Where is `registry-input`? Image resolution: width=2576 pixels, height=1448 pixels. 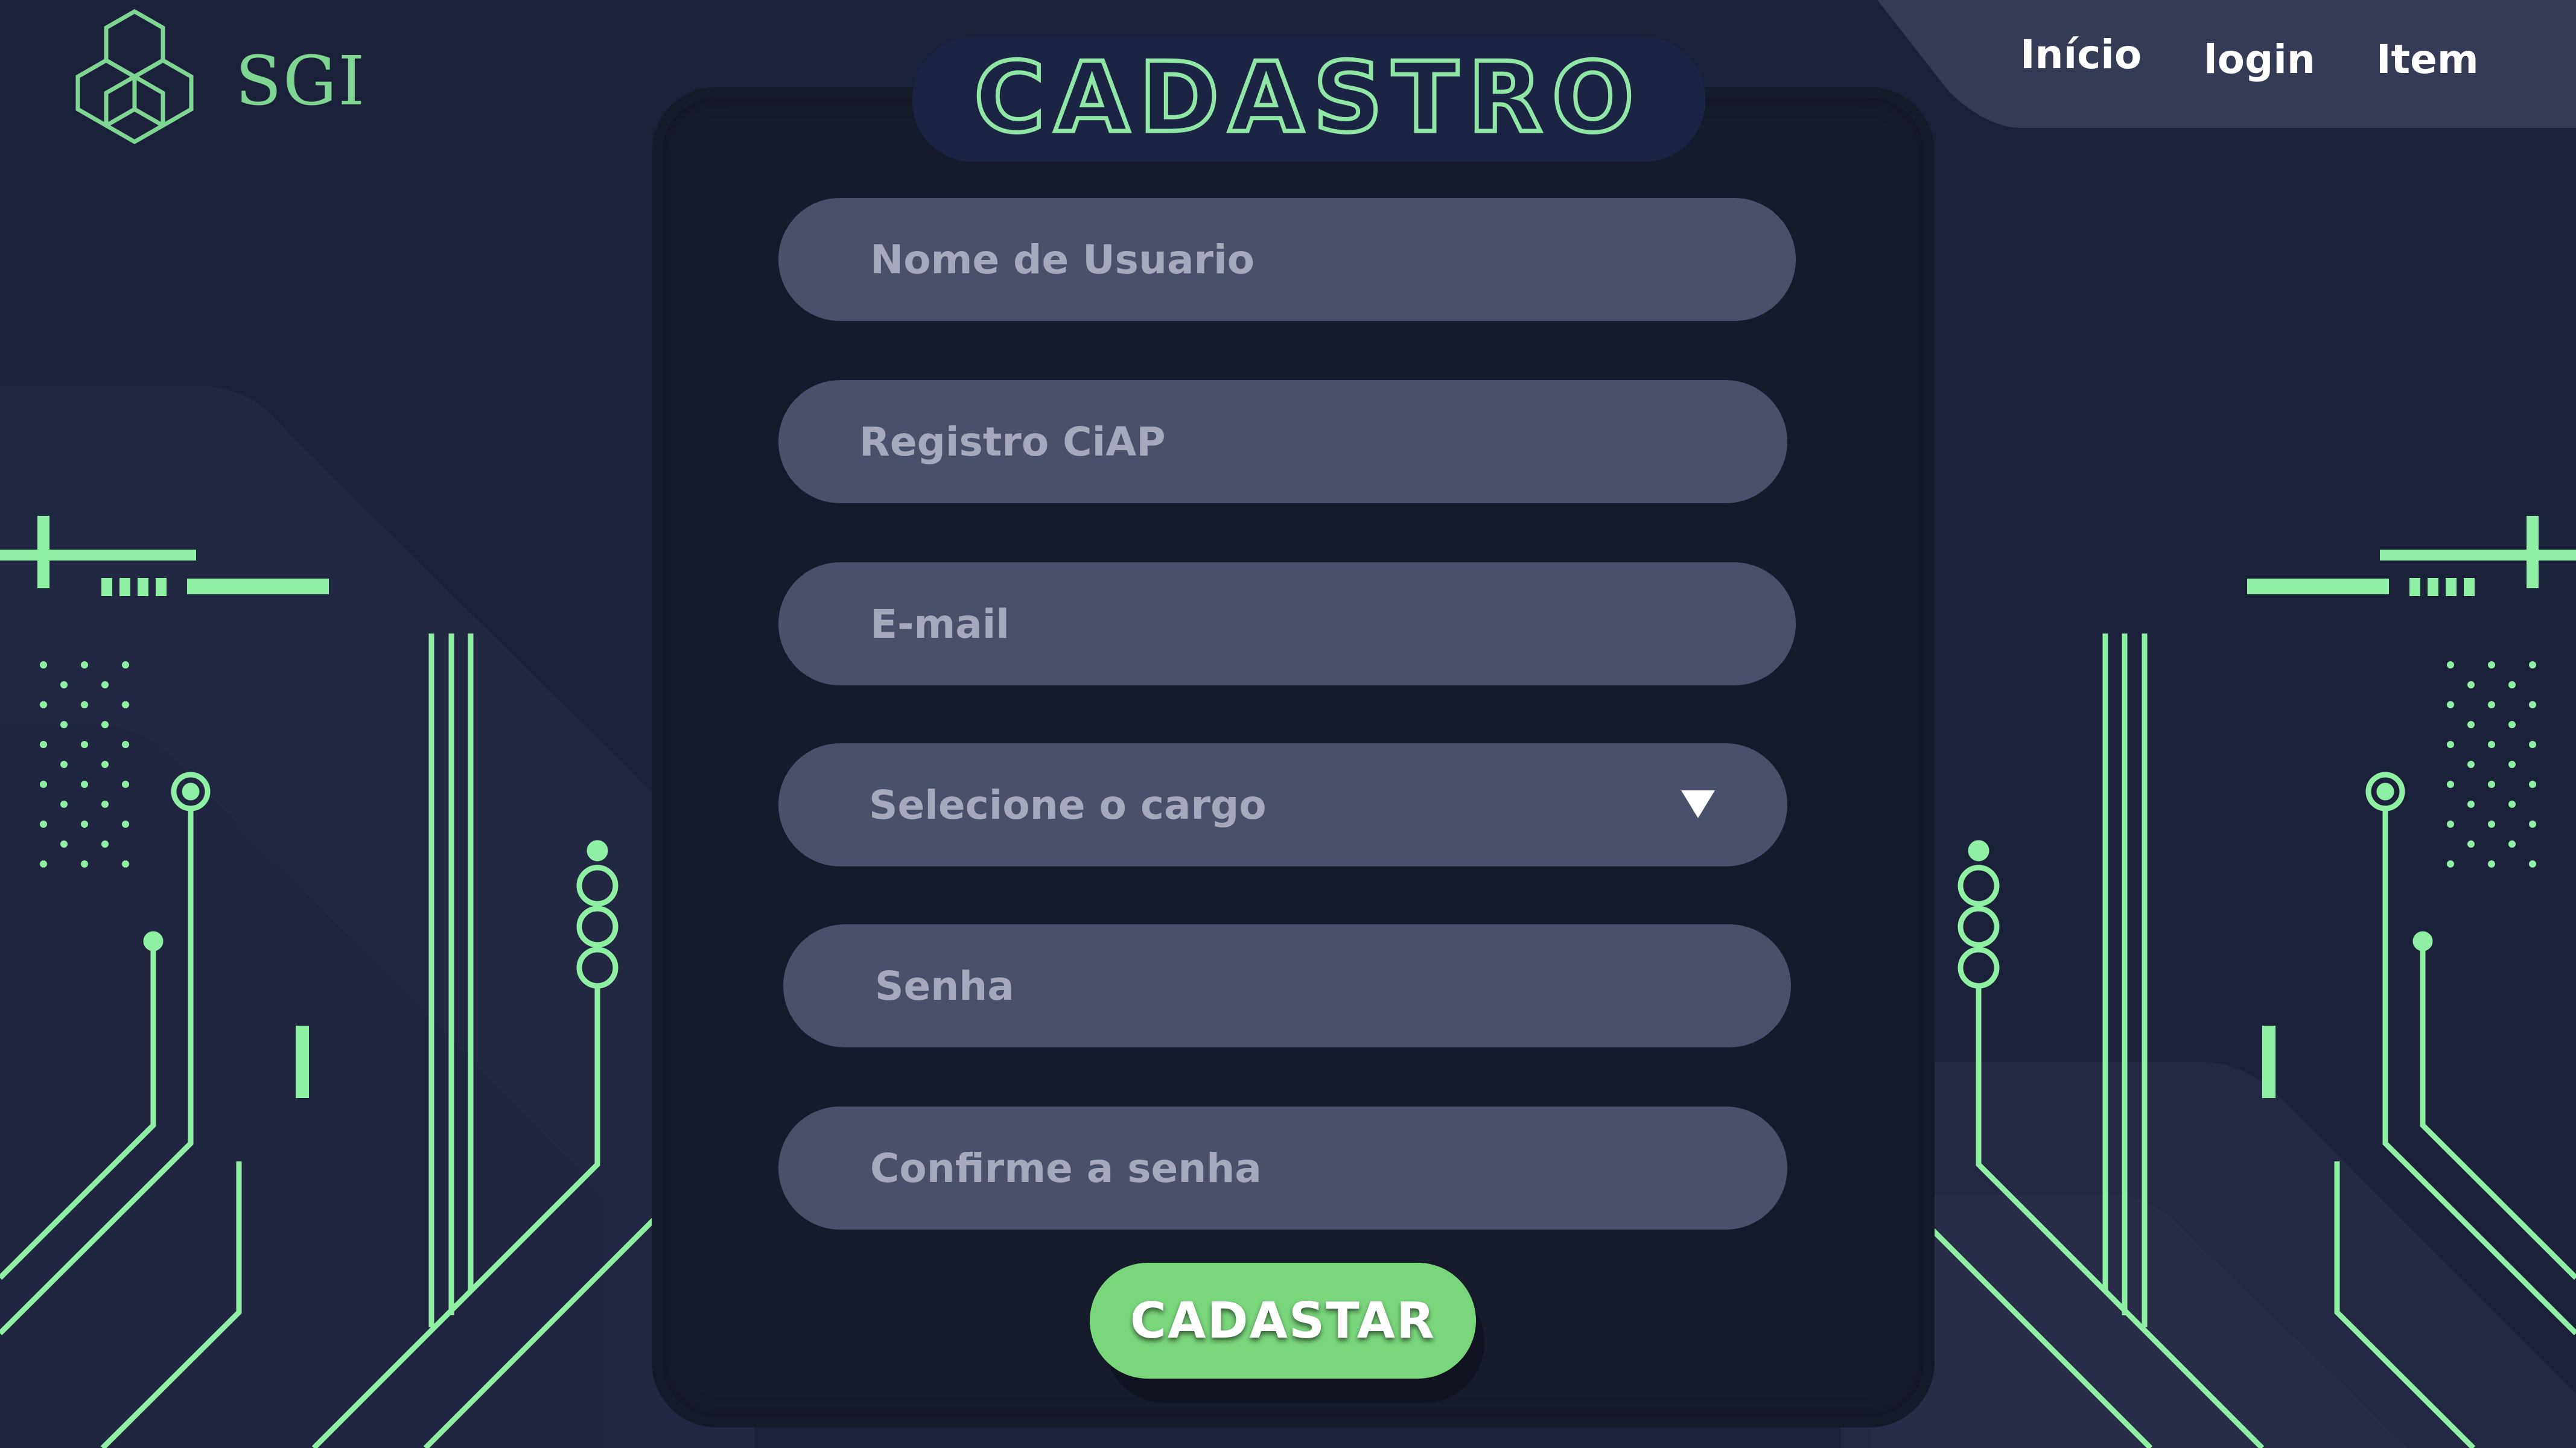
registry-input is located at coordinates (1323, 442).